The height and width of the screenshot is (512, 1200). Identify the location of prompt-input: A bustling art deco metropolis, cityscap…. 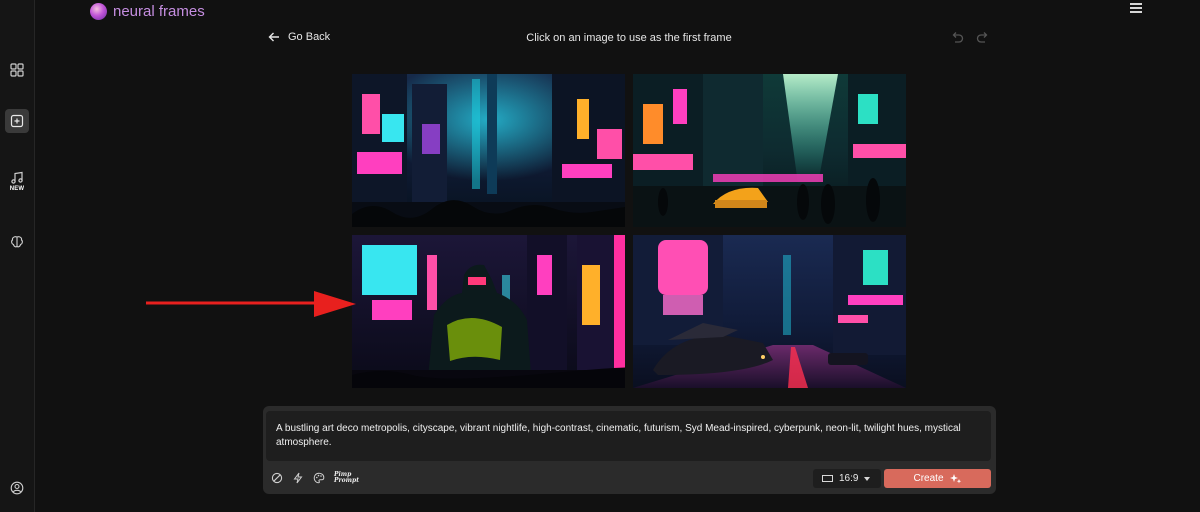
(628, 436).